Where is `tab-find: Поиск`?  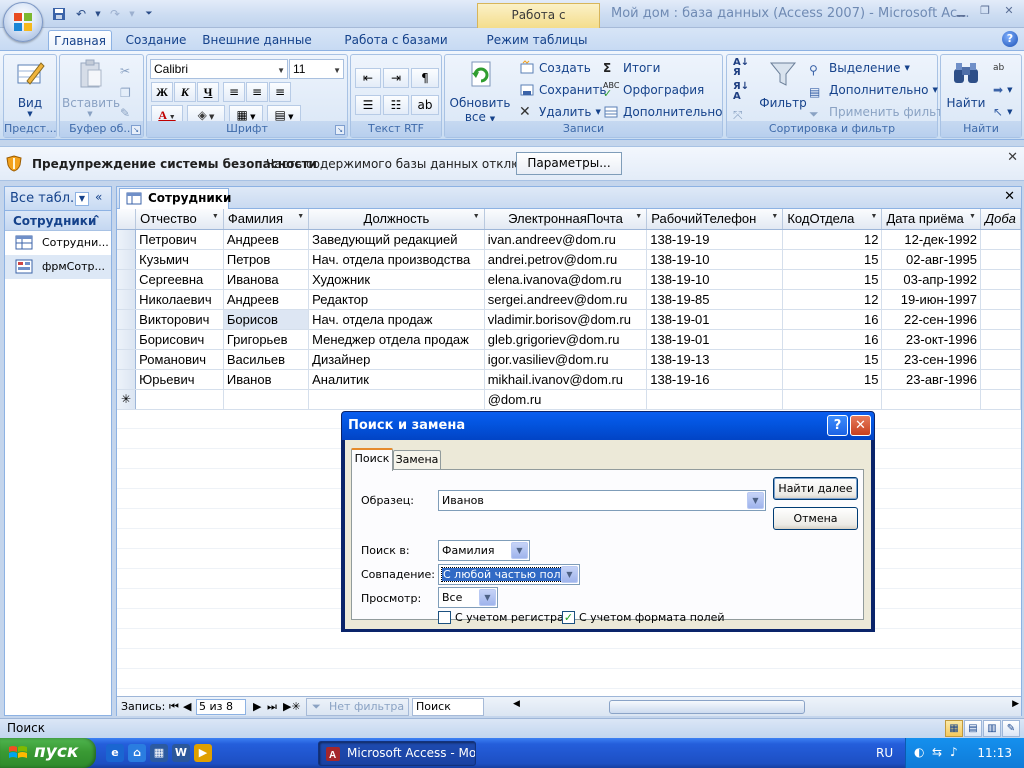
tab-find: Поиск is located at coordinates (372, 459).